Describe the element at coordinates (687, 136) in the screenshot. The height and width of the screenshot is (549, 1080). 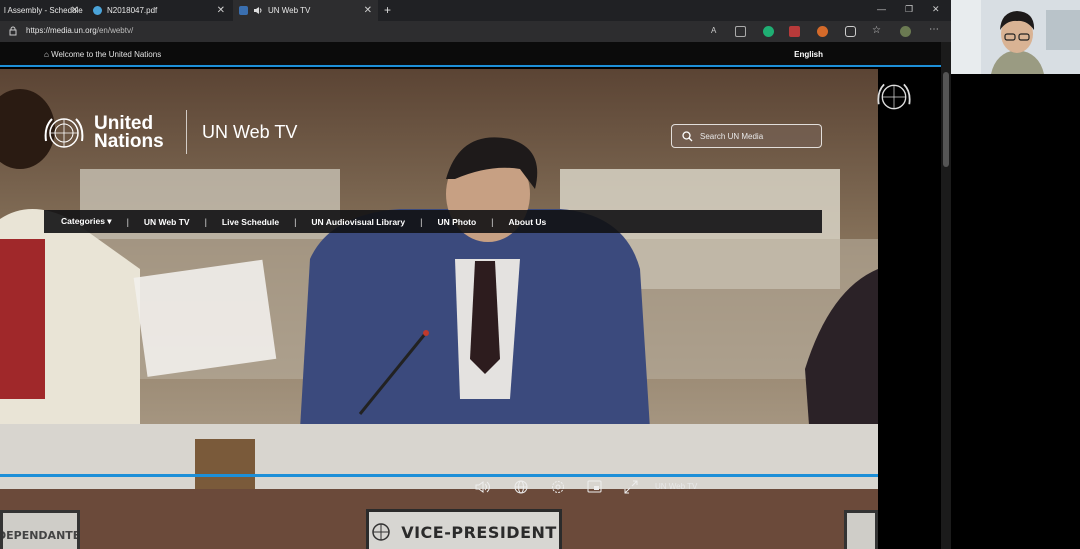
I see `search-icon` at that location.